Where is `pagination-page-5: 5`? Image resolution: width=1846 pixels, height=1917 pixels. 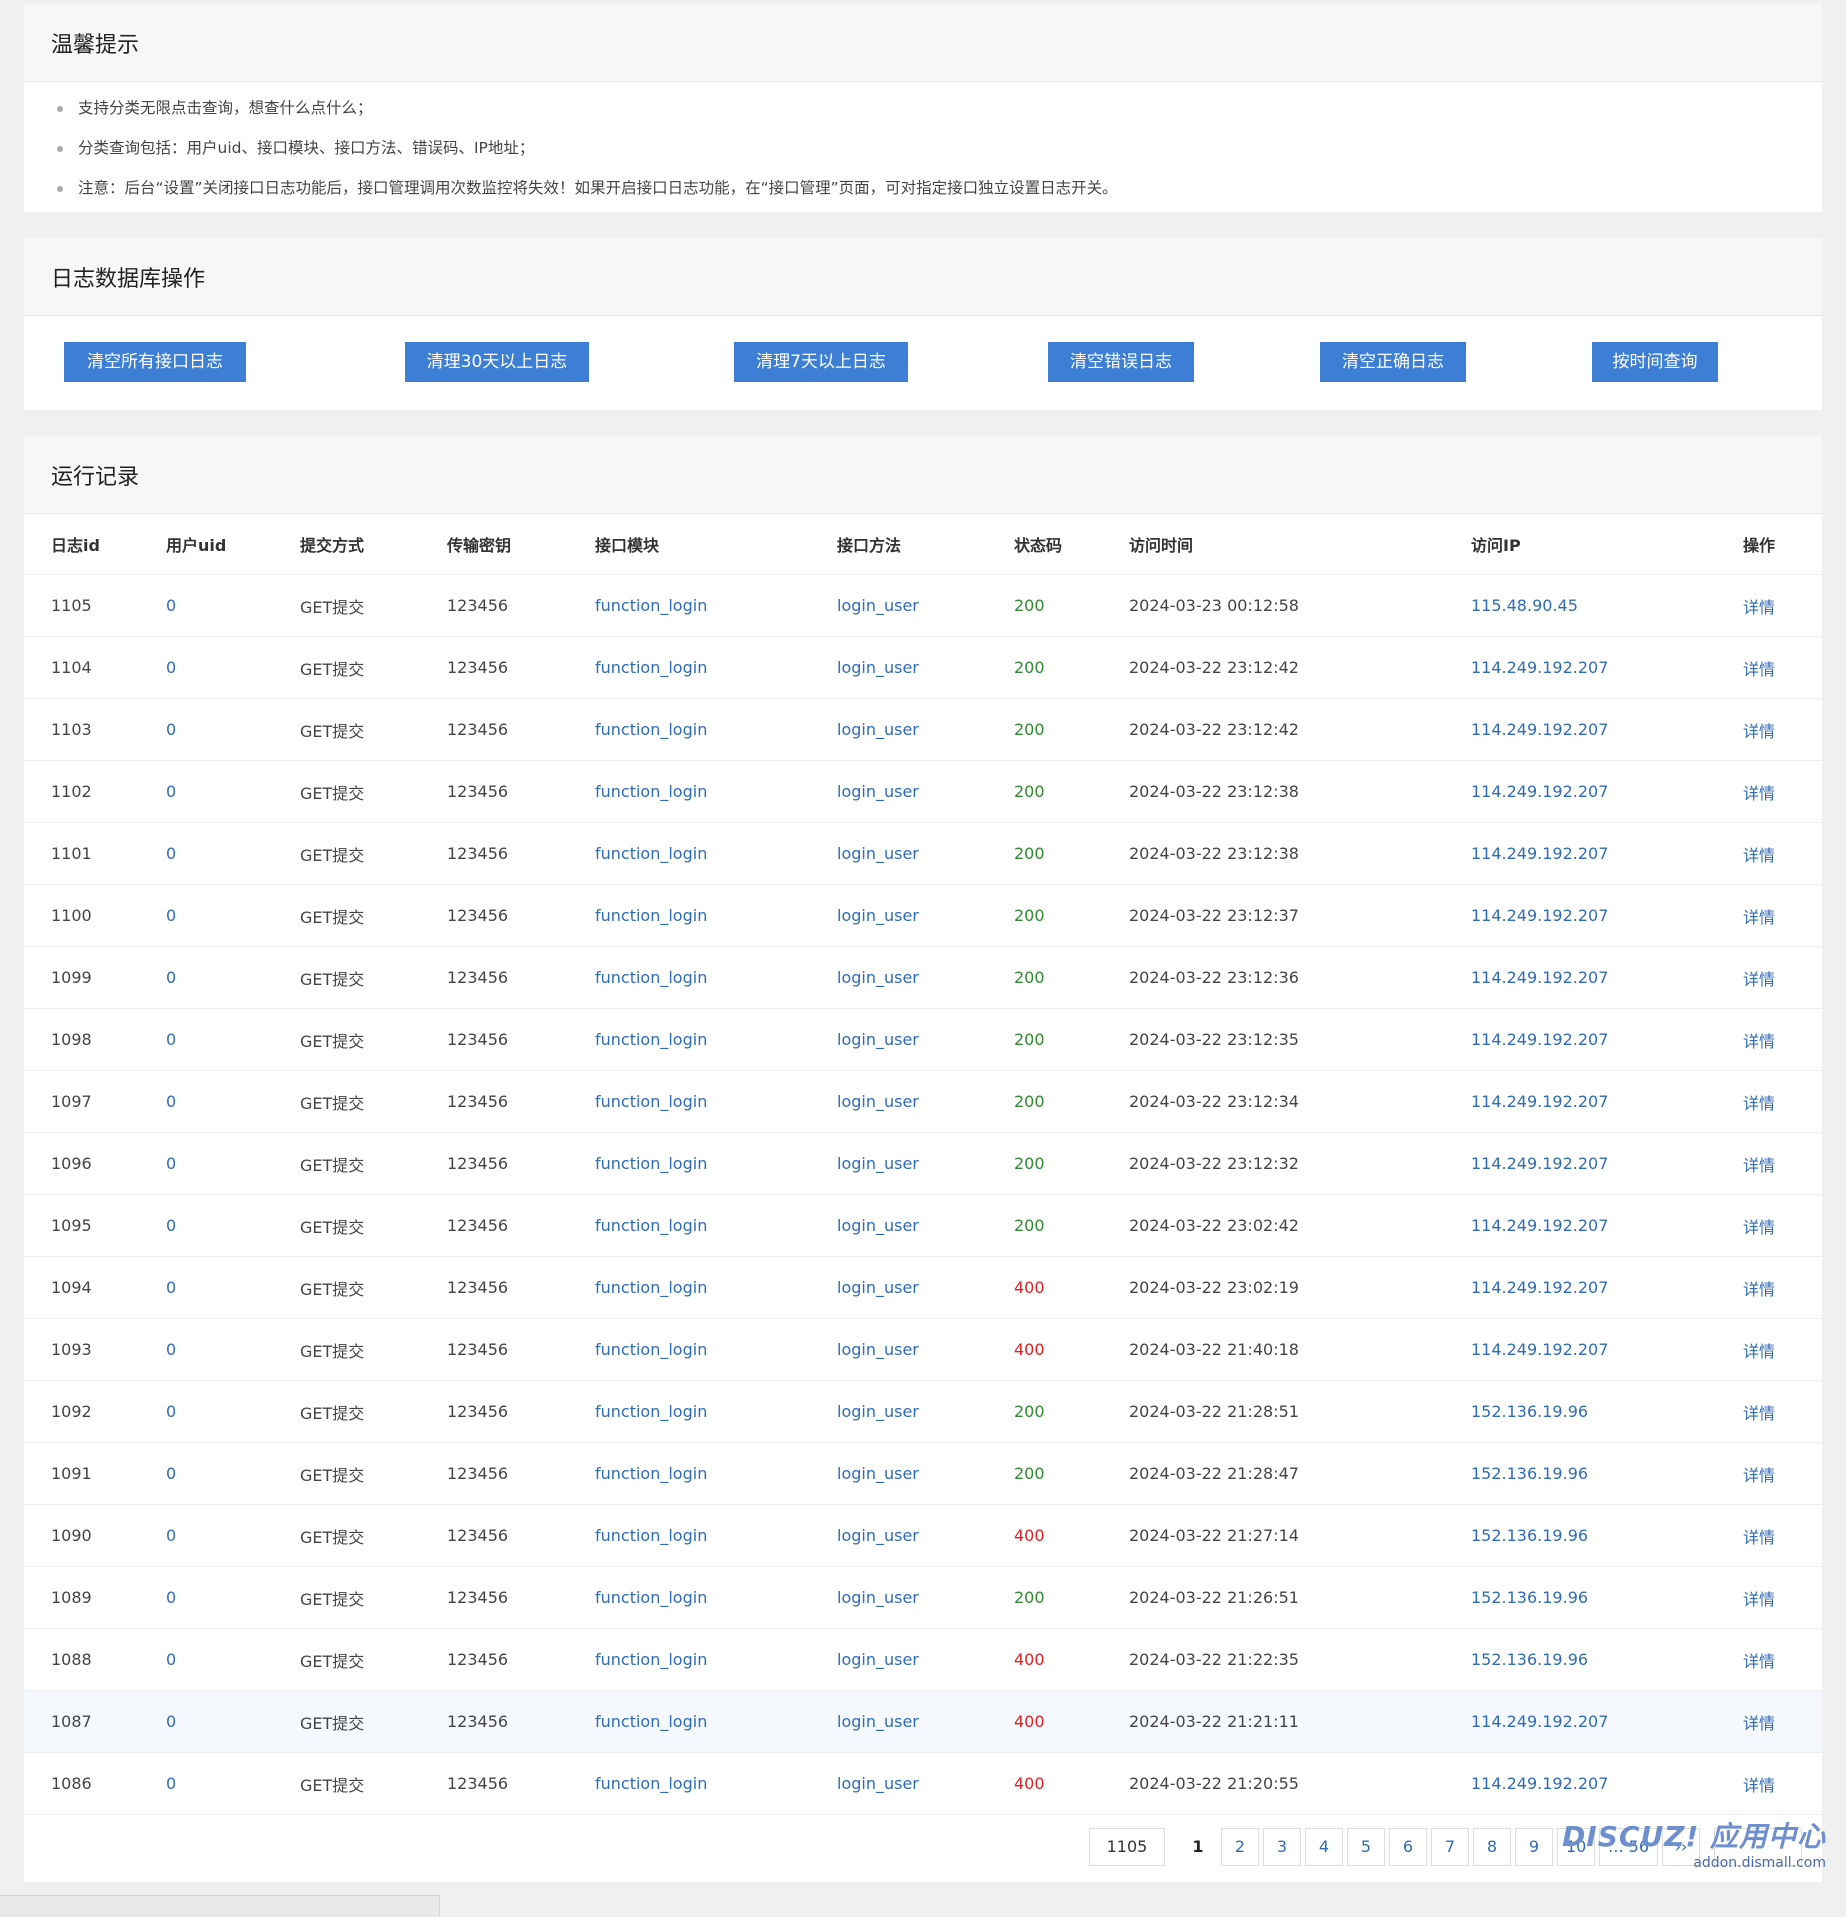 pagination-page-5: 5 is located at coordinates (1365, 1847).